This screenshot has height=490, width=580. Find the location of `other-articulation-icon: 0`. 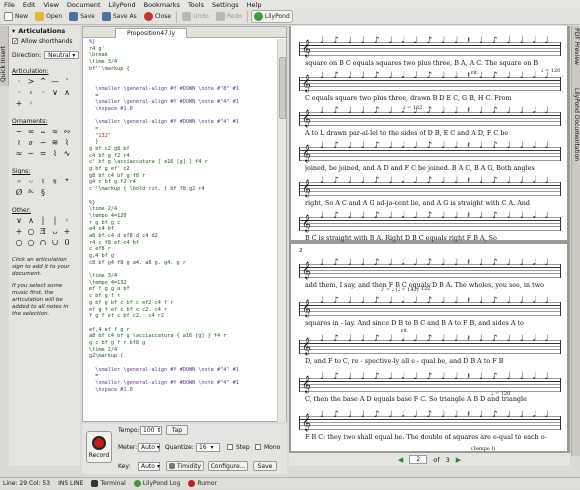

other-articulation-icon: 0 is located at coordinates (67, 243).